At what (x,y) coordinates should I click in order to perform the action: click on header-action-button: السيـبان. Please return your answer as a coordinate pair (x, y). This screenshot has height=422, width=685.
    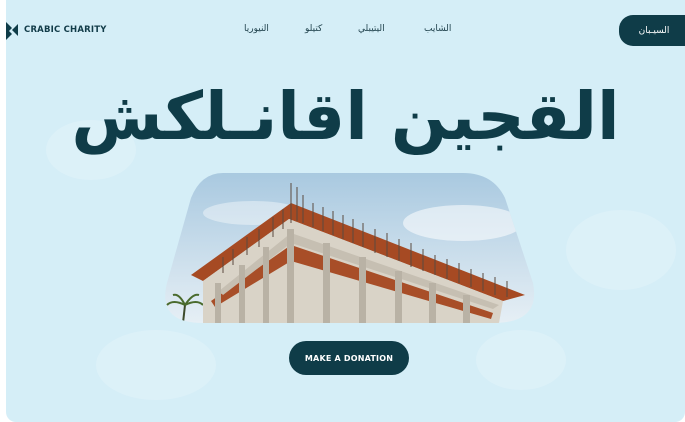
    Looking at the image, I should click on (652, 30).